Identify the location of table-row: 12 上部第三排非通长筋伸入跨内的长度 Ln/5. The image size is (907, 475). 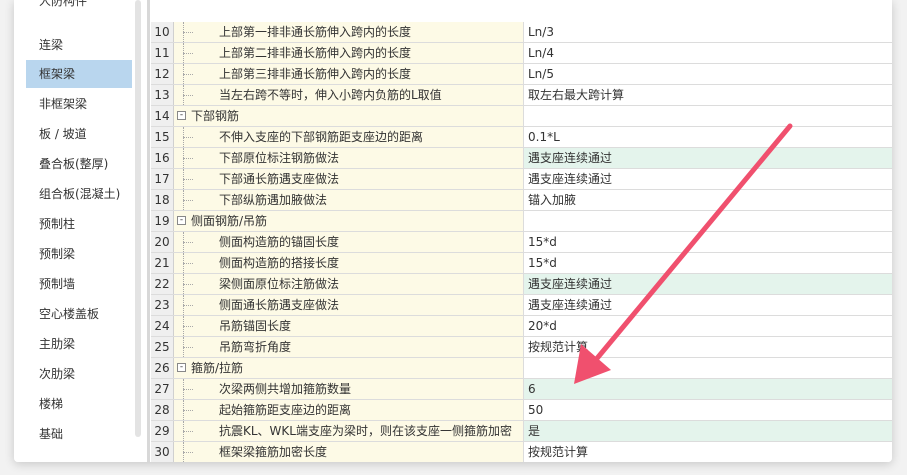
(521, 74).